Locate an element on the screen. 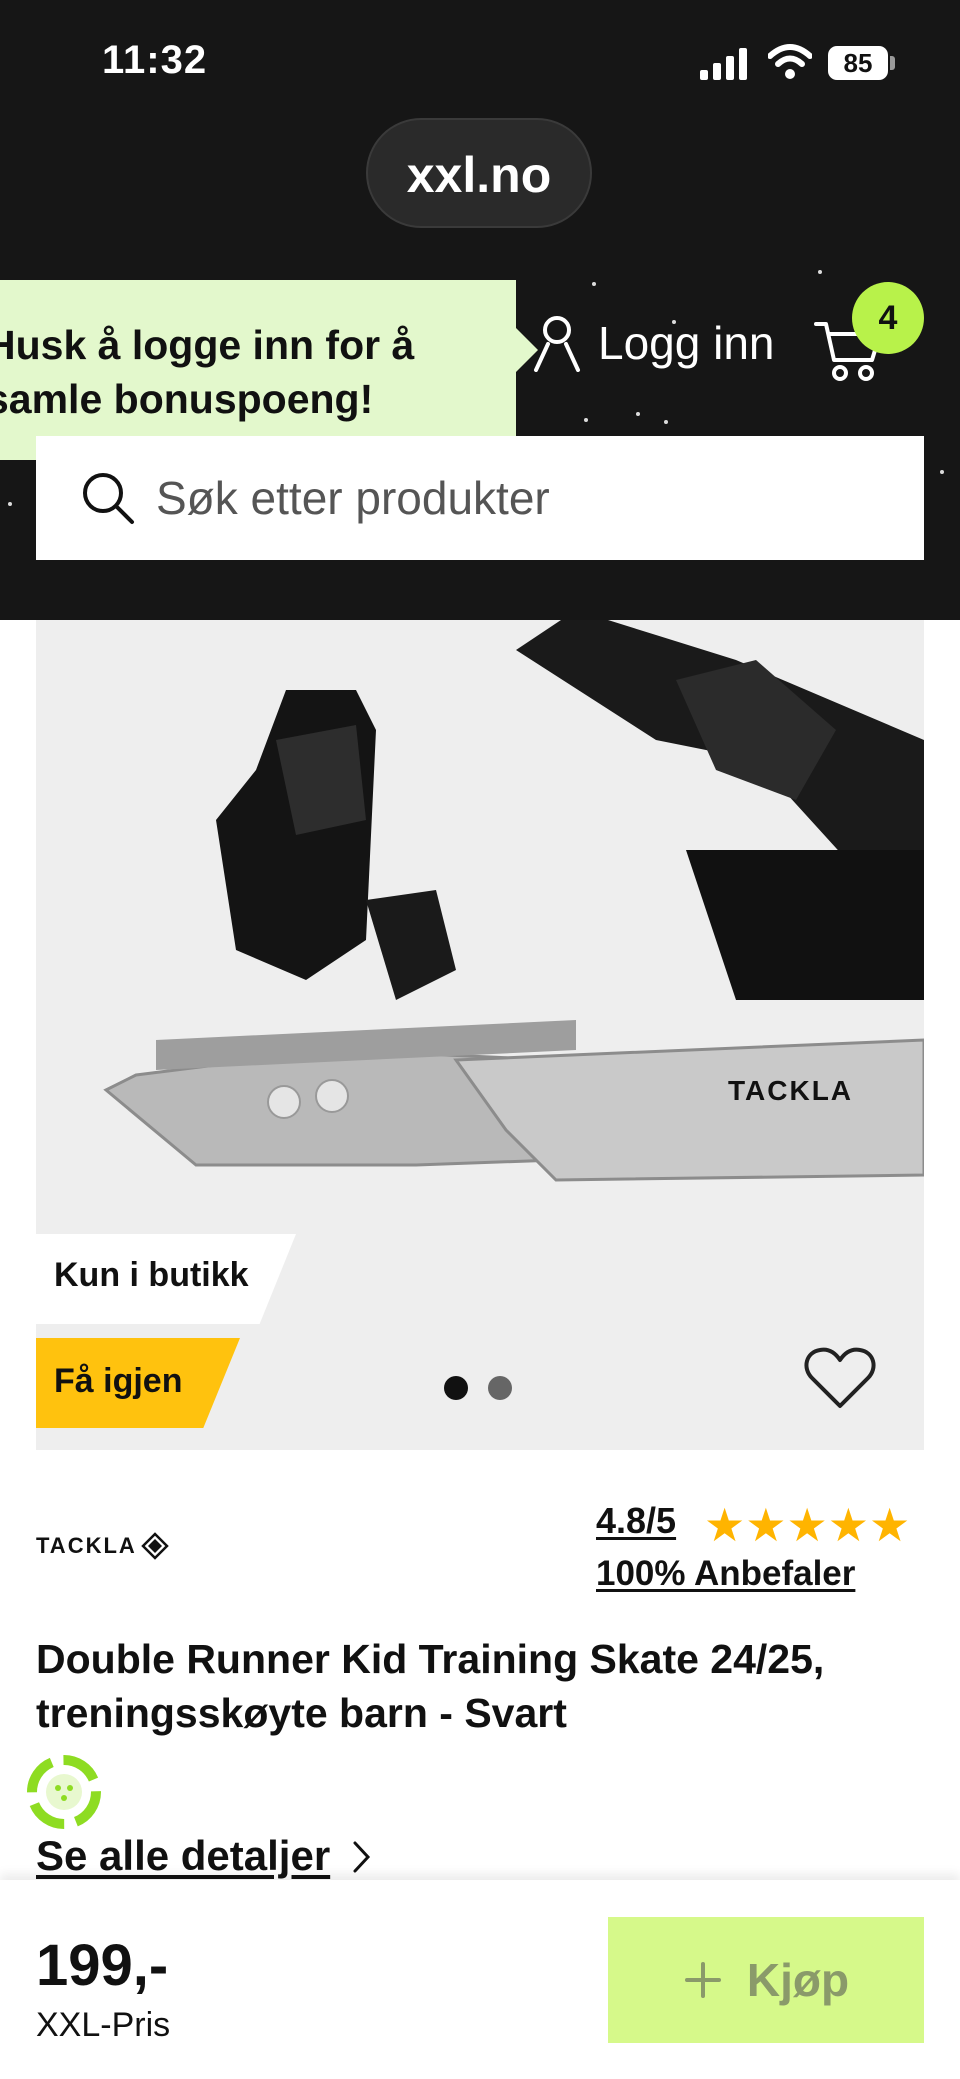 Image resolution: width=960 pixels, height=2079 pixels. restock-tag: Få igjen is located at coordinates (138, 1383).